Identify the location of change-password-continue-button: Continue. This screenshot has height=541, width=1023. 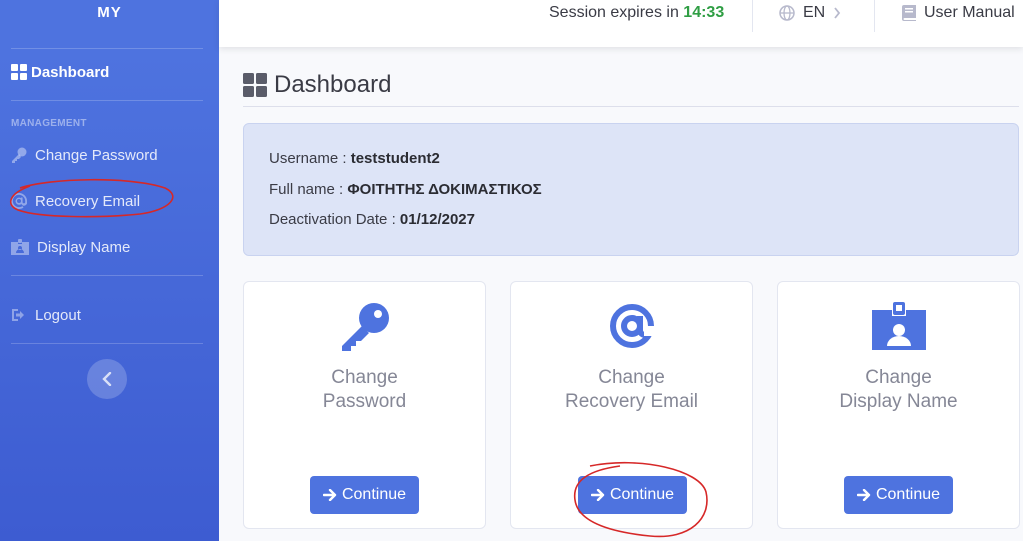
(364, 495).